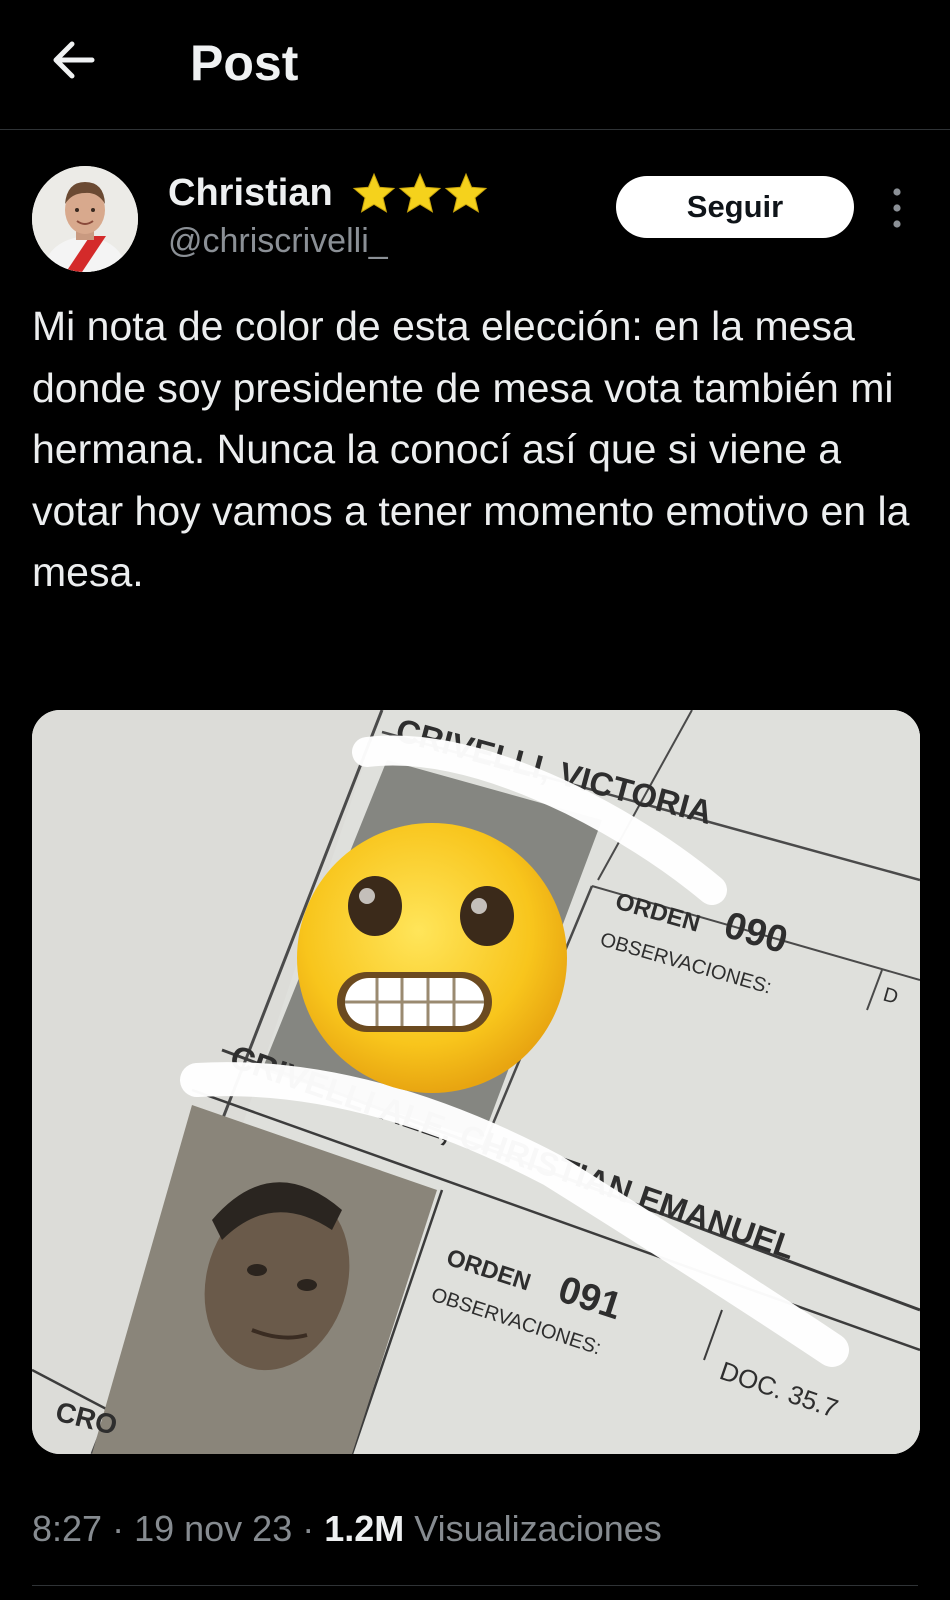  Describe the element at coordinates (67, 1528) in the screenshot. I see `post-time: 8:27` at that location.